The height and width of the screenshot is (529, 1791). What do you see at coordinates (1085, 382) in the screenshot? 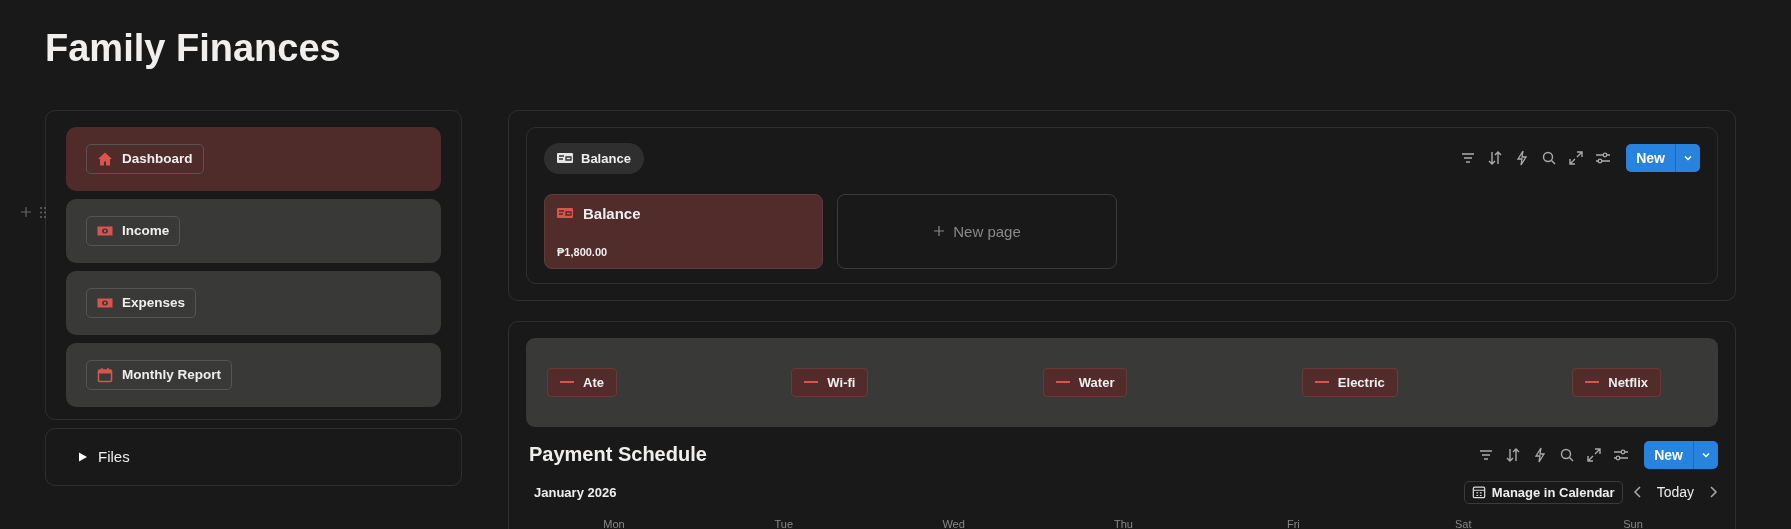
I see `bill-link: Water` at bounding box center [1085, 382].